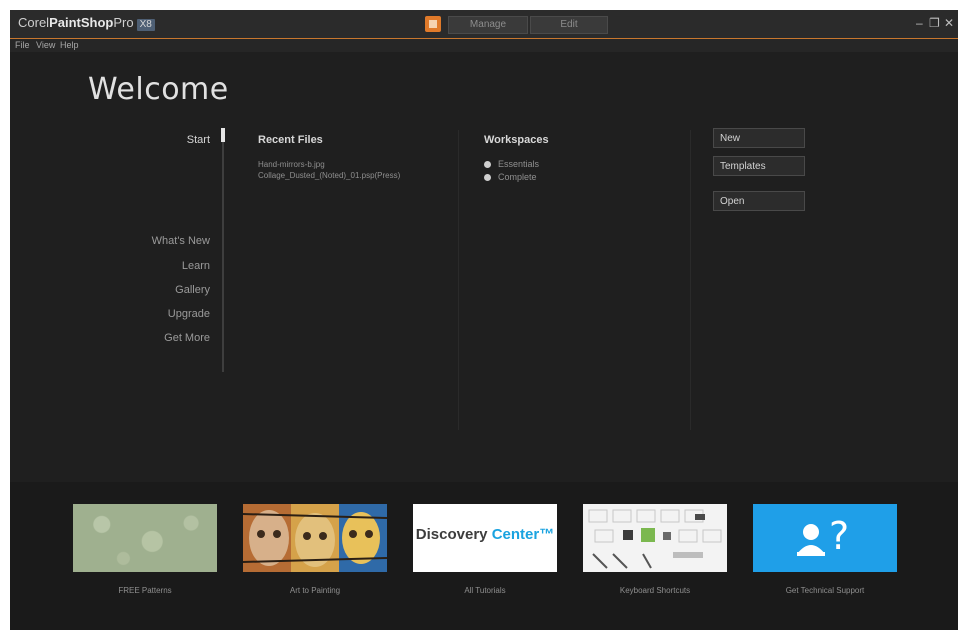 Image resolution: width=961 pixels, height=630 pixels. I want to click on tab-edit: Edit, so click(569, 25).